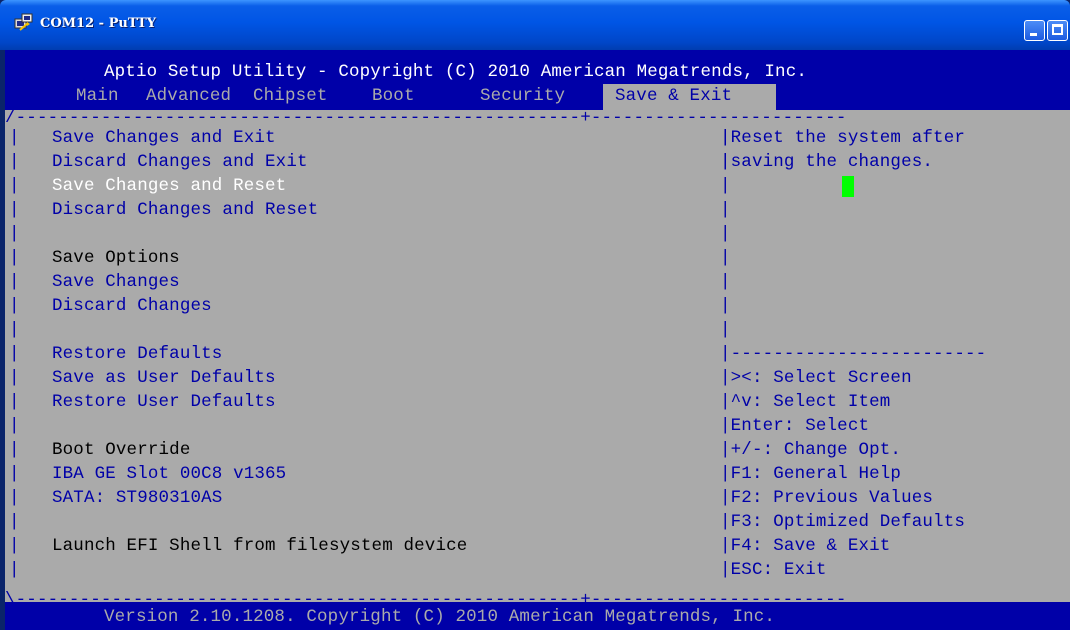 Image resolution: width=1070 pixels, height=630 pixels. Describe the element at coordinates (847, 138) in the screenshot. I see `help-text-1: Reset the system after` at that location.